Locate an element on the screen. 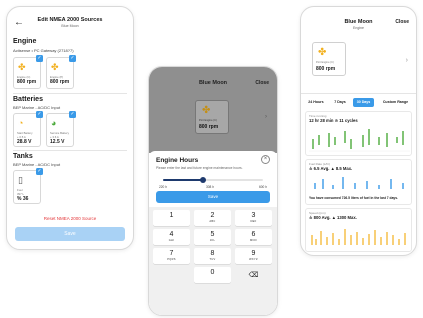 This screenshot has width=423, height=318. tab-custom-range: Custom Range is located at coordinates (395, 102).